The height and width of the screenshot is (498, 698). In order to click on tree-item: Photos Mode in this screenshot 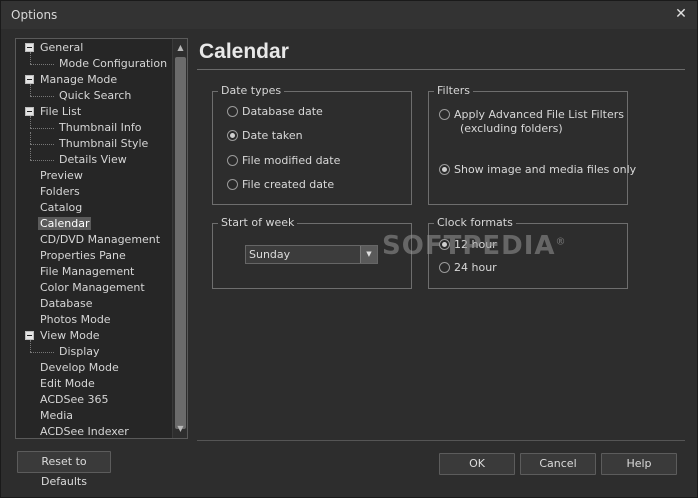, I will do `click(75, 320)`.